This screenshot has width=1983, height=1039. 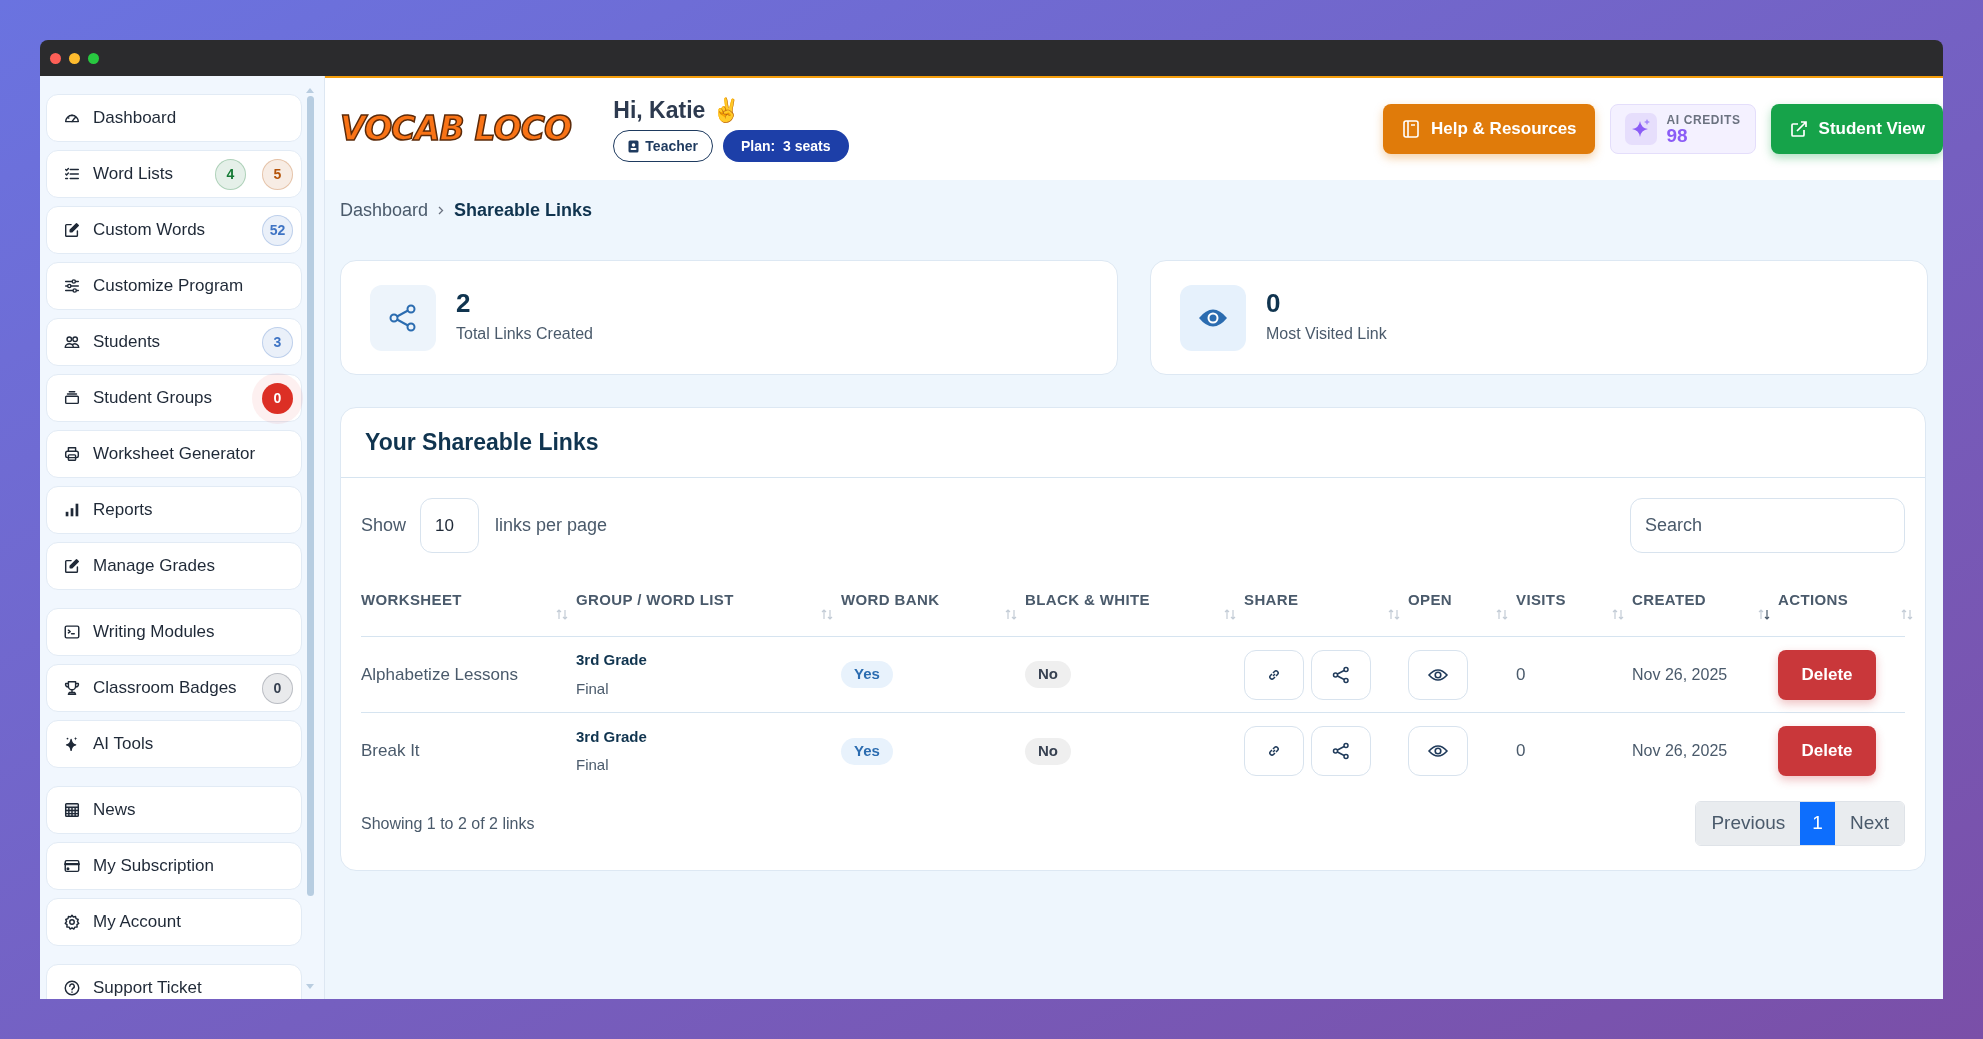 What do you see at coordinates (174, 744) in the screenshot?
I see `sidebar-item: AI Tools` at bounding box center [174, 744].